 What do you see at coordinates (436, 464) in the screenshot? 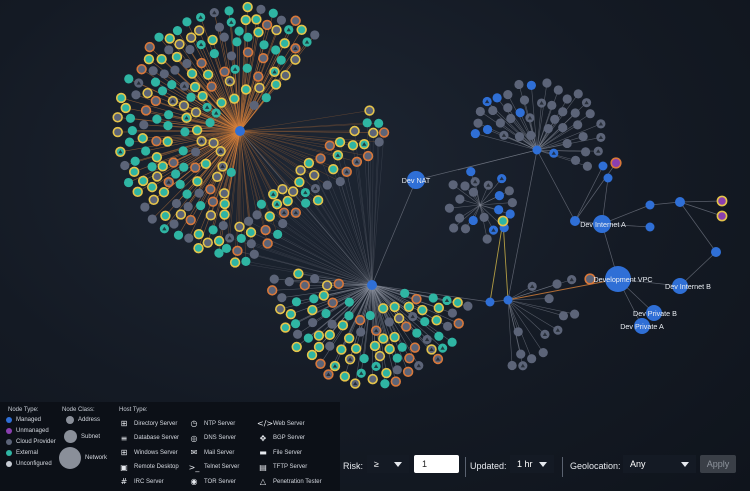
I see `risk-value-input: 1` at bounding box center [436, 464].